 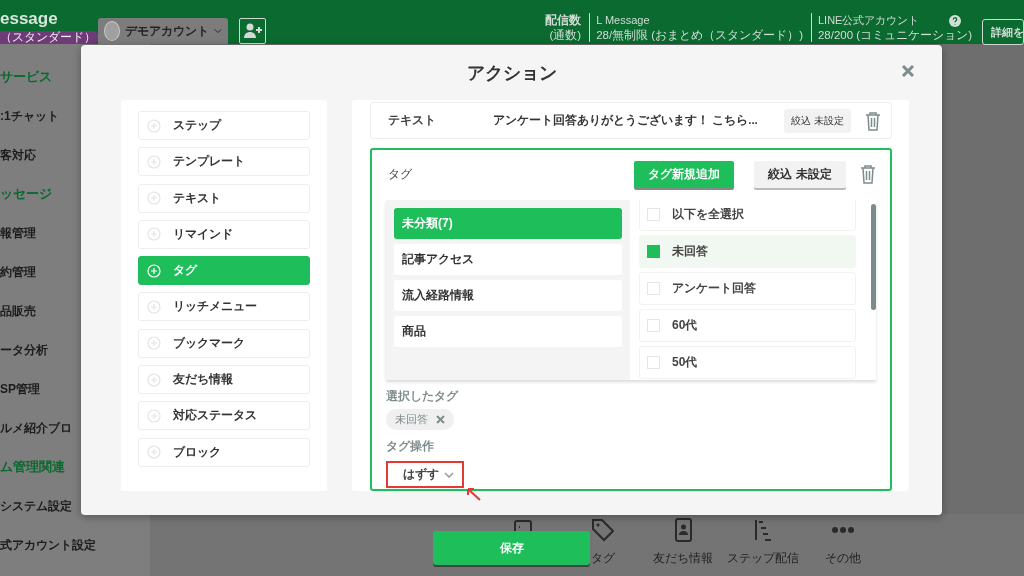 I want to click on tag-category: 商品, so click(x=508, y=331).